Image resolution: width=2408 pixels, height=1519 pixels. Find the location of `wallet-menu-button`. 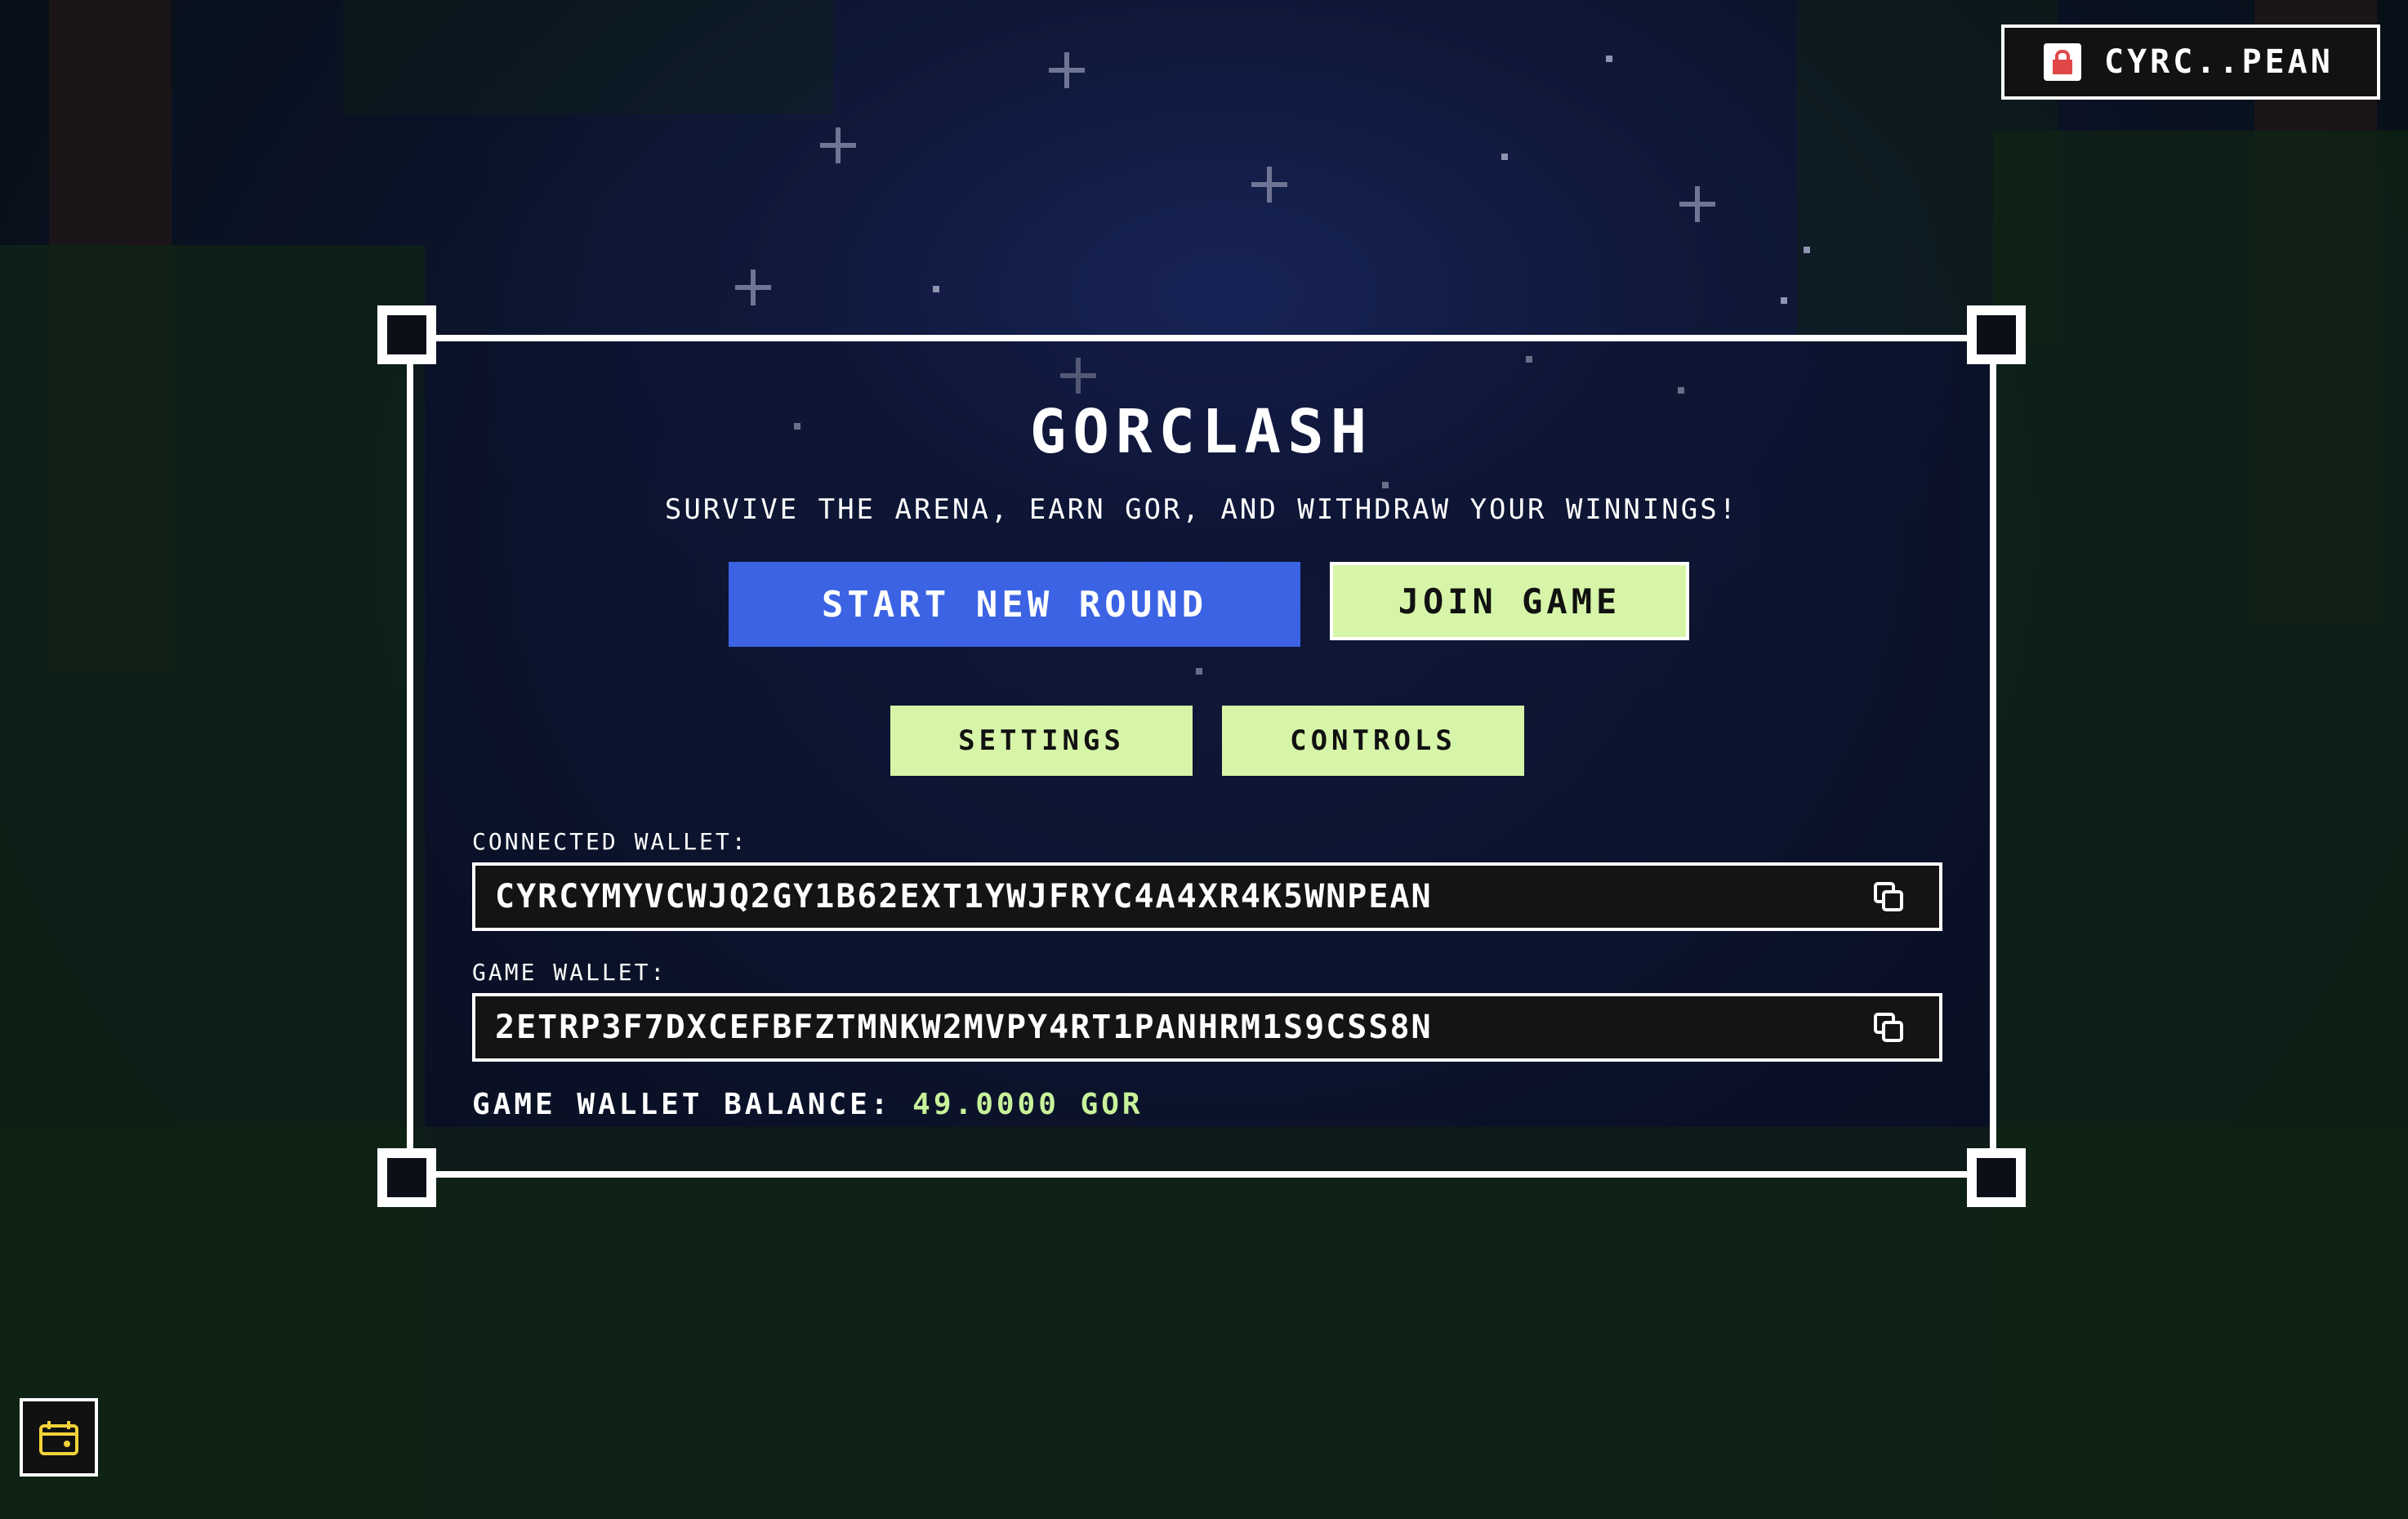

wallet-menu-button is located at coordinates (59, 1437).